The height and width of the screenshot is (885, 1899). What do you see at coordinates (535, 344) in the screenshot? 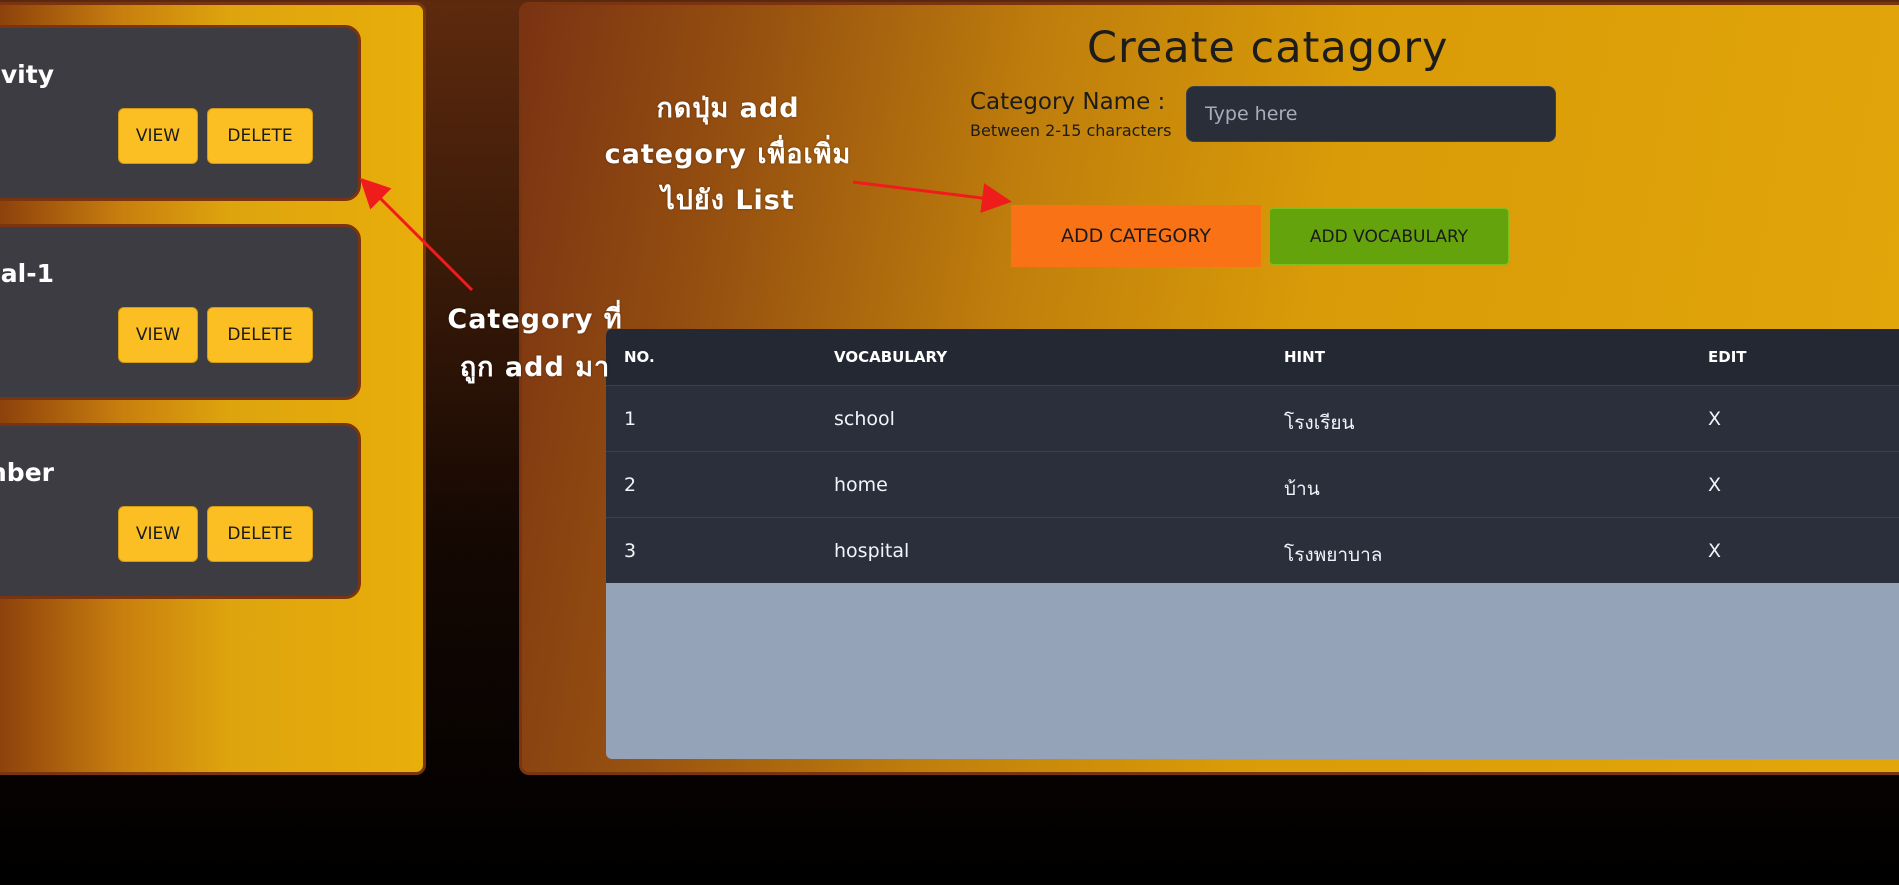
I see `added-category-annotation: Category ที่ ถูก add มา` at bounding box center [535, 344].